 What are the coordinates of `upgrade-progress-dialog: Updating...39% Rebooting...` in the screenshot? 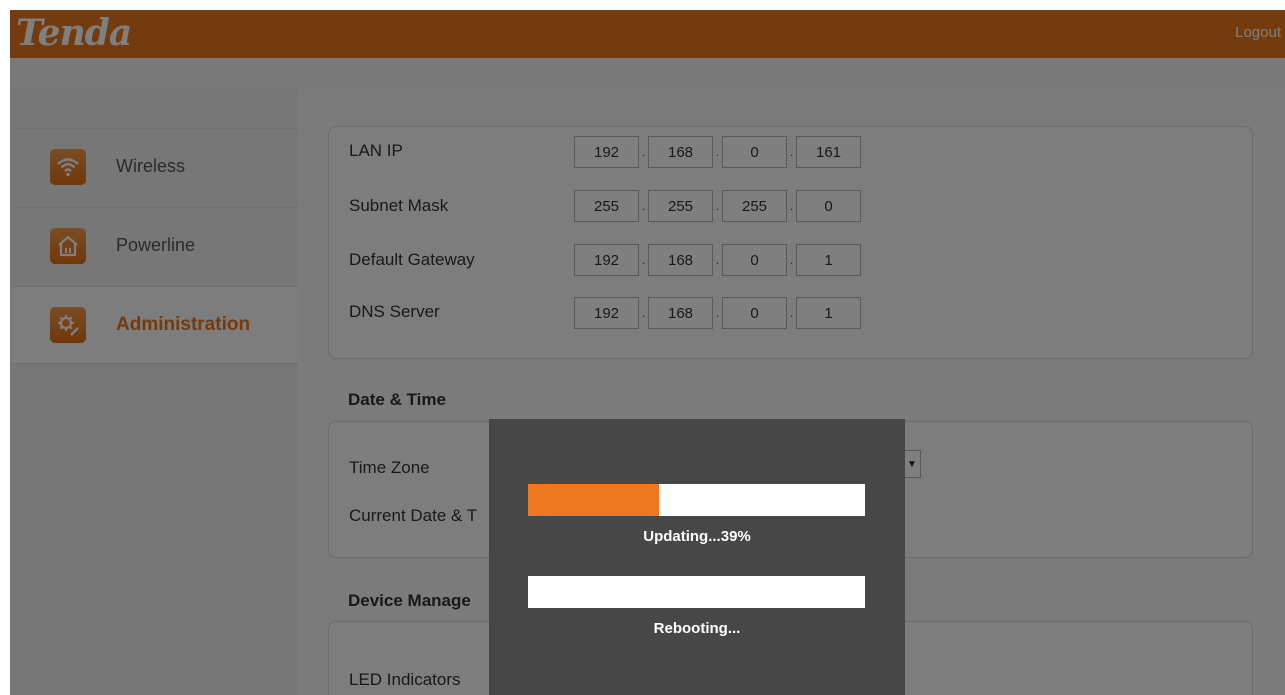 It's located at (697, 557).